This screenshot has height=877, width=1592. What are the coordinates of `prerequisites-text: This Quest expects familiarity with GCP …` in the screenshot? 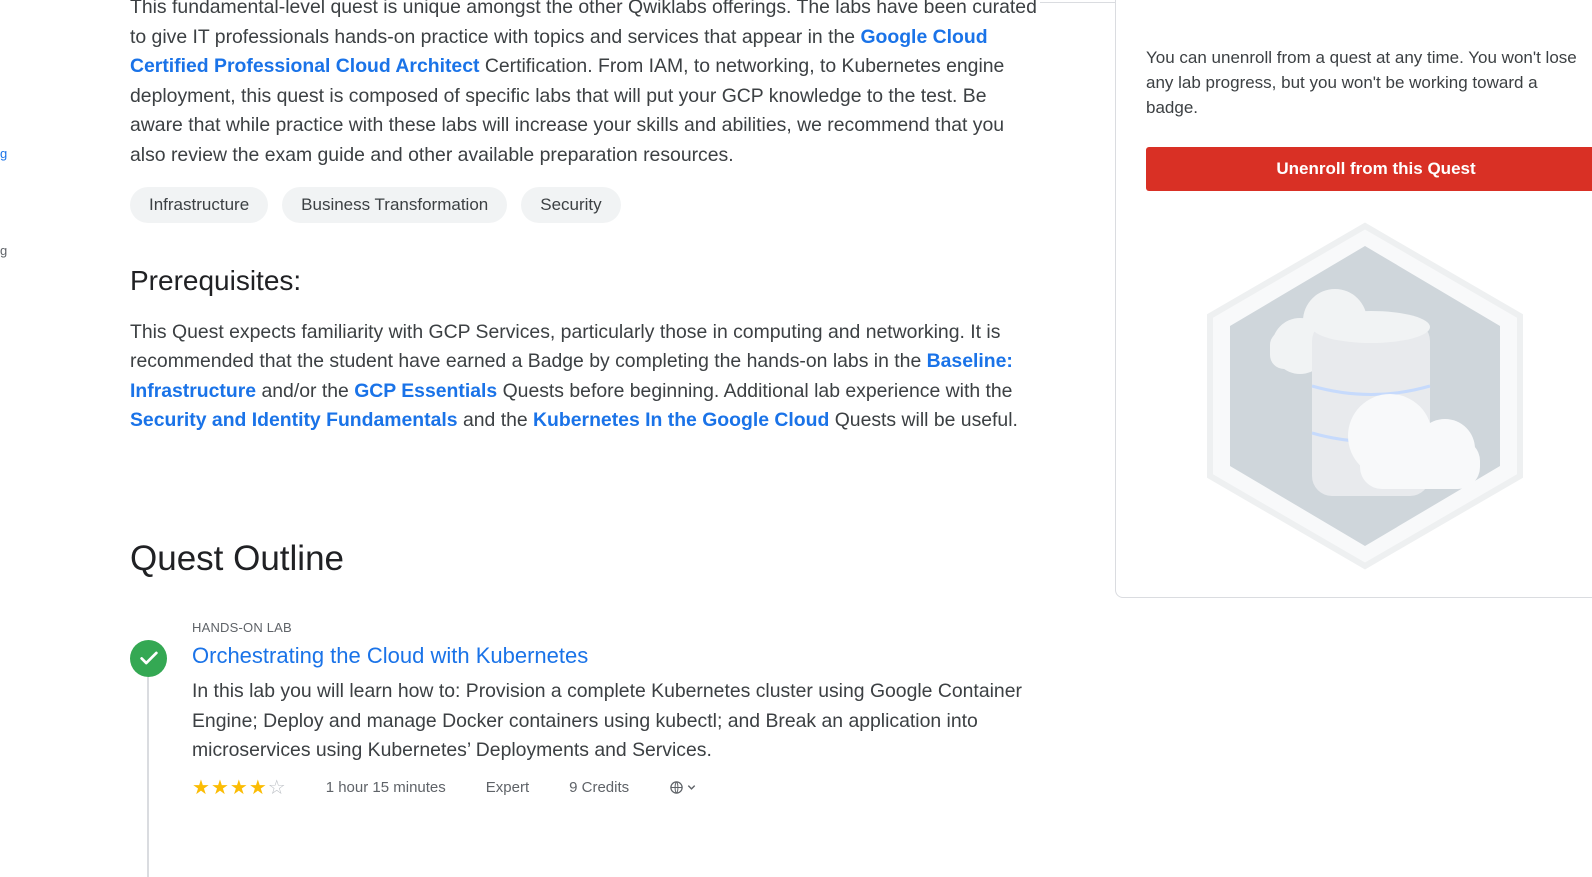 It's located at (585, 377).